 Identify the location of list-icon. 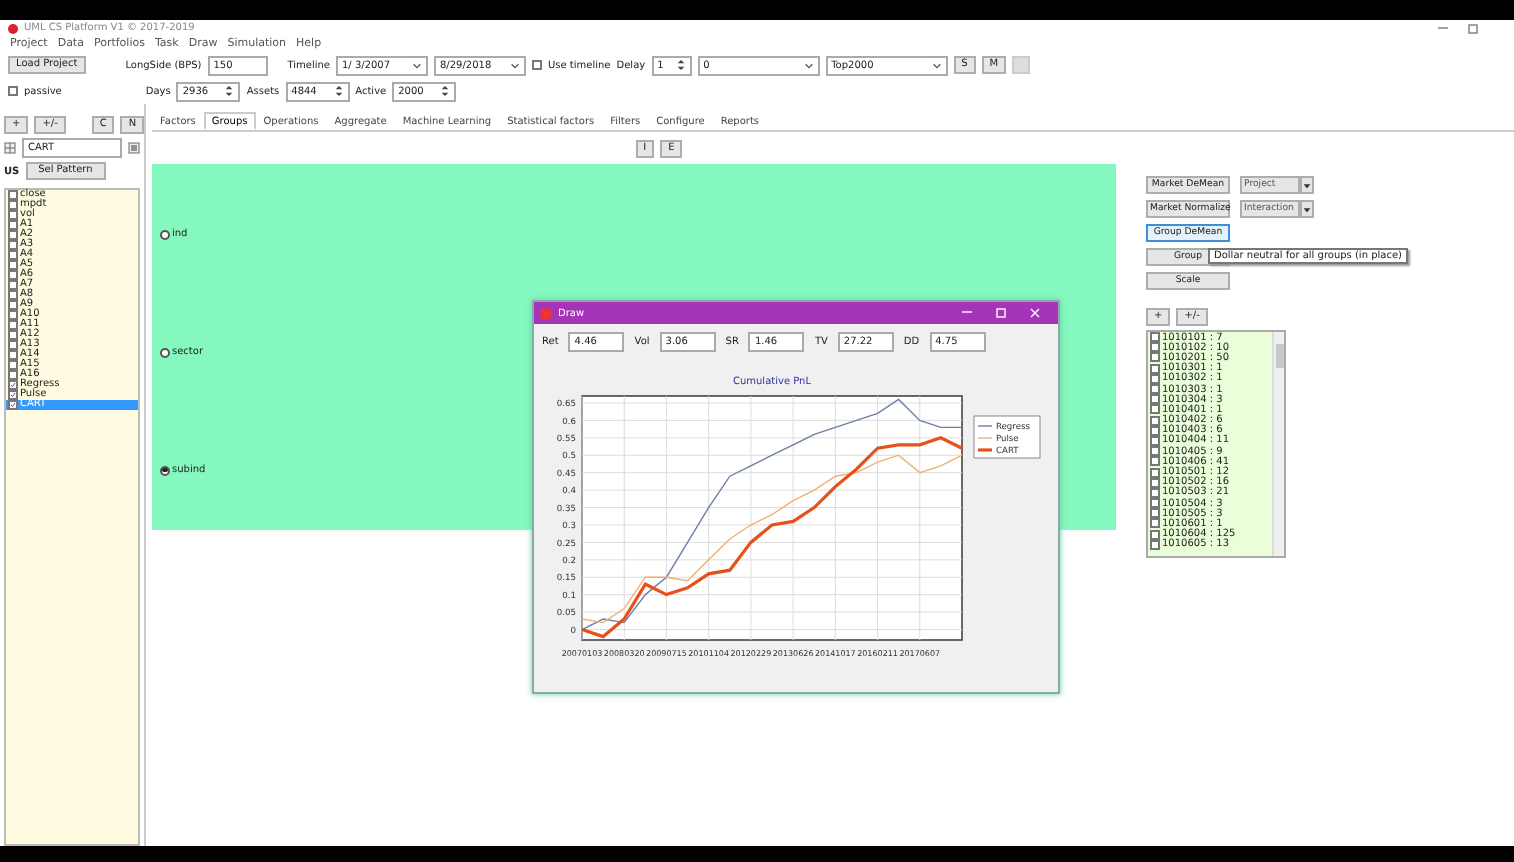
(134, 148).